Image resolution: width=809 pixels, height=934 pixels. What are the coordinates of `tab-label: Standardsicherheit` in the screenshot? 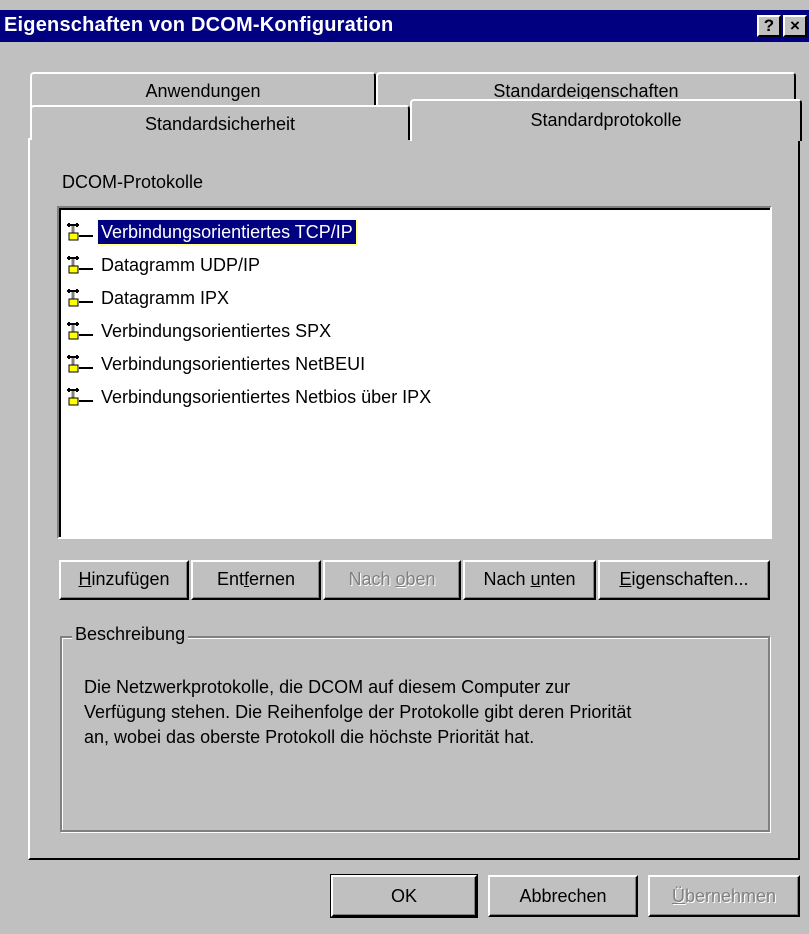 It's located at (220, 124).